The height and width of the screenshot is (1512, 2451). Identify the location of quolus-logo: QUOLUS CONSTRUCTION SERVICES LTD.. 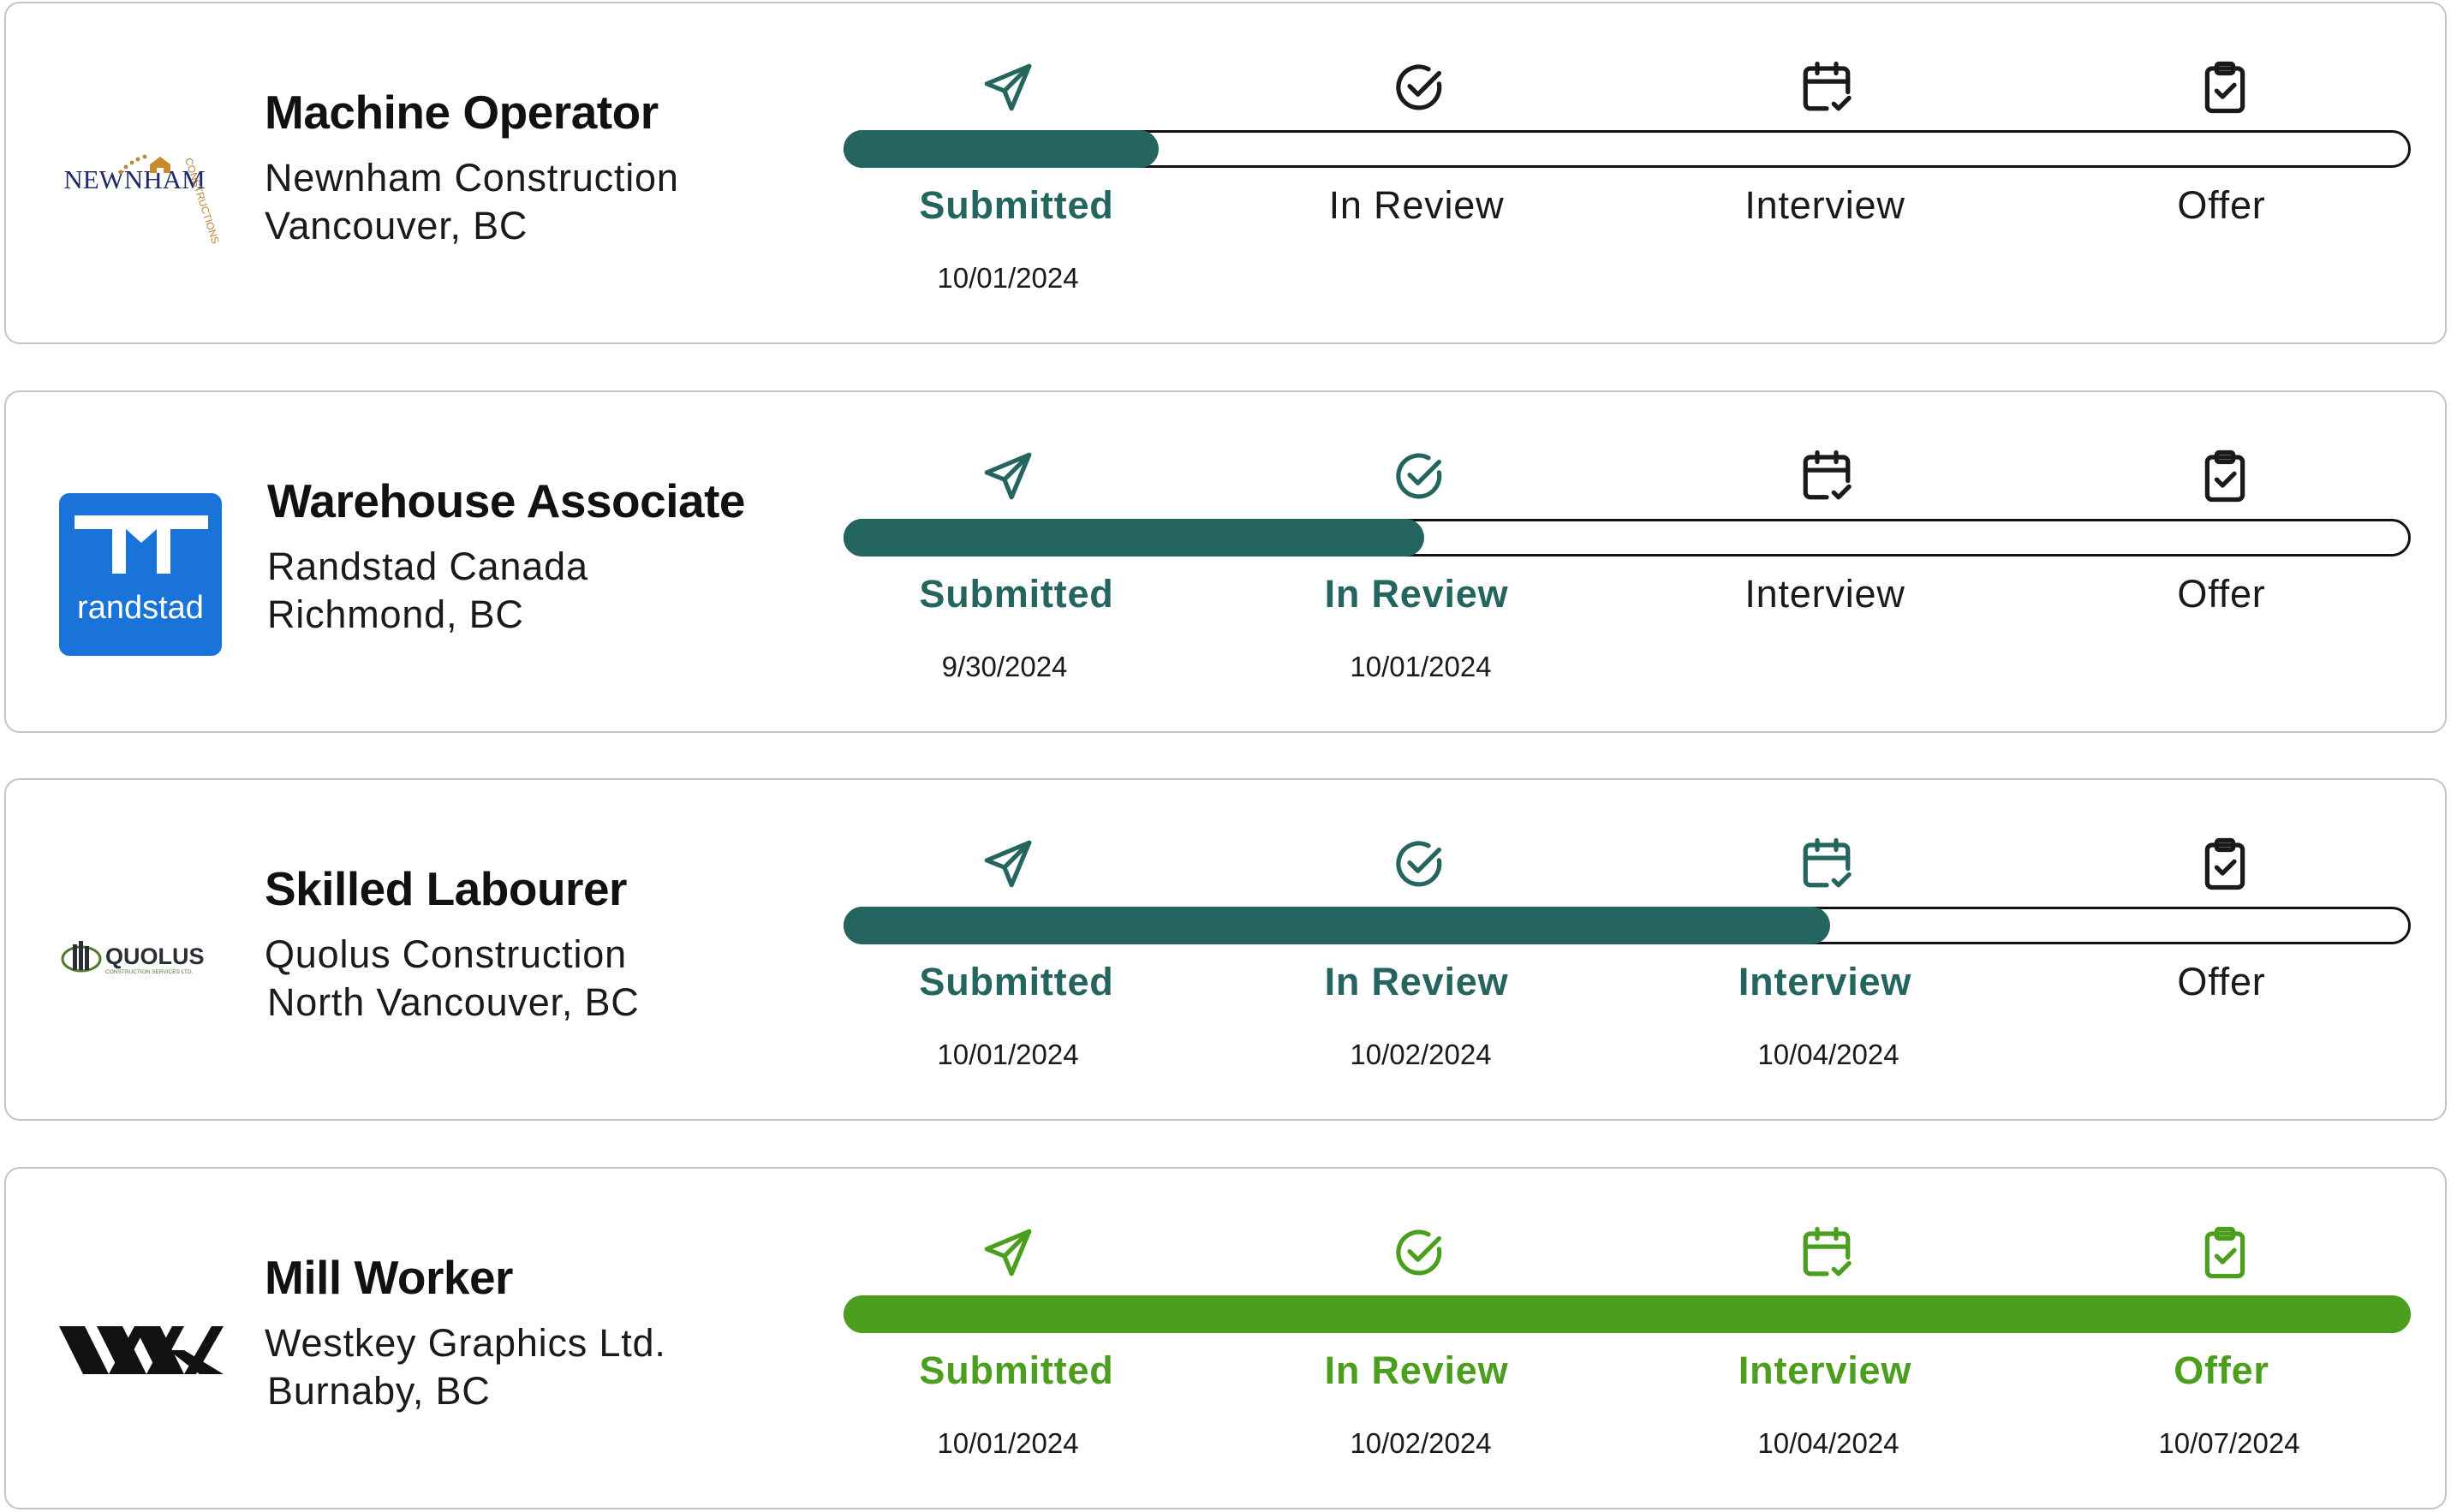
(141, 961).